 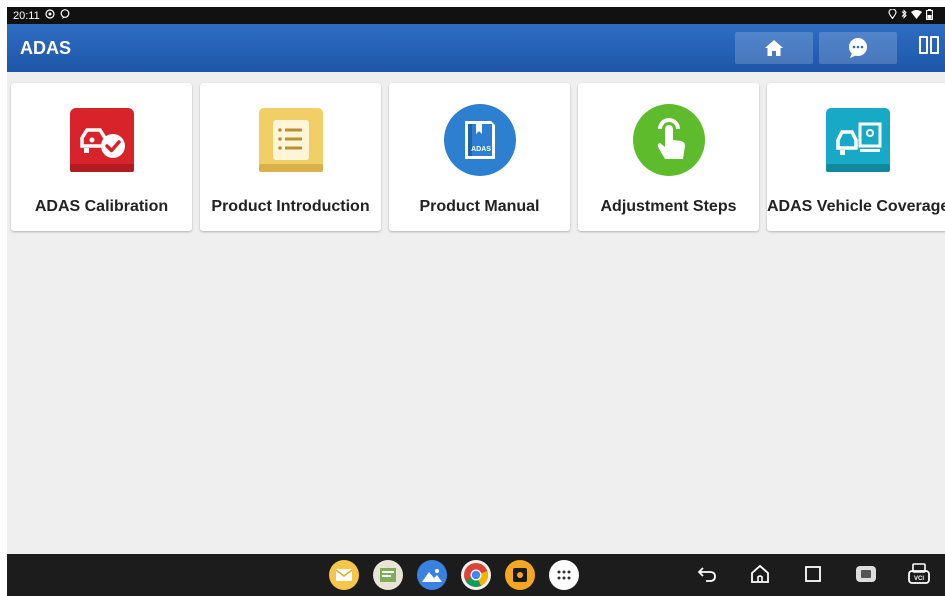 What do you see at coordinates (932, 48) in the screenshot?
I see `window-split-icon` at bounding box center [932, 48].